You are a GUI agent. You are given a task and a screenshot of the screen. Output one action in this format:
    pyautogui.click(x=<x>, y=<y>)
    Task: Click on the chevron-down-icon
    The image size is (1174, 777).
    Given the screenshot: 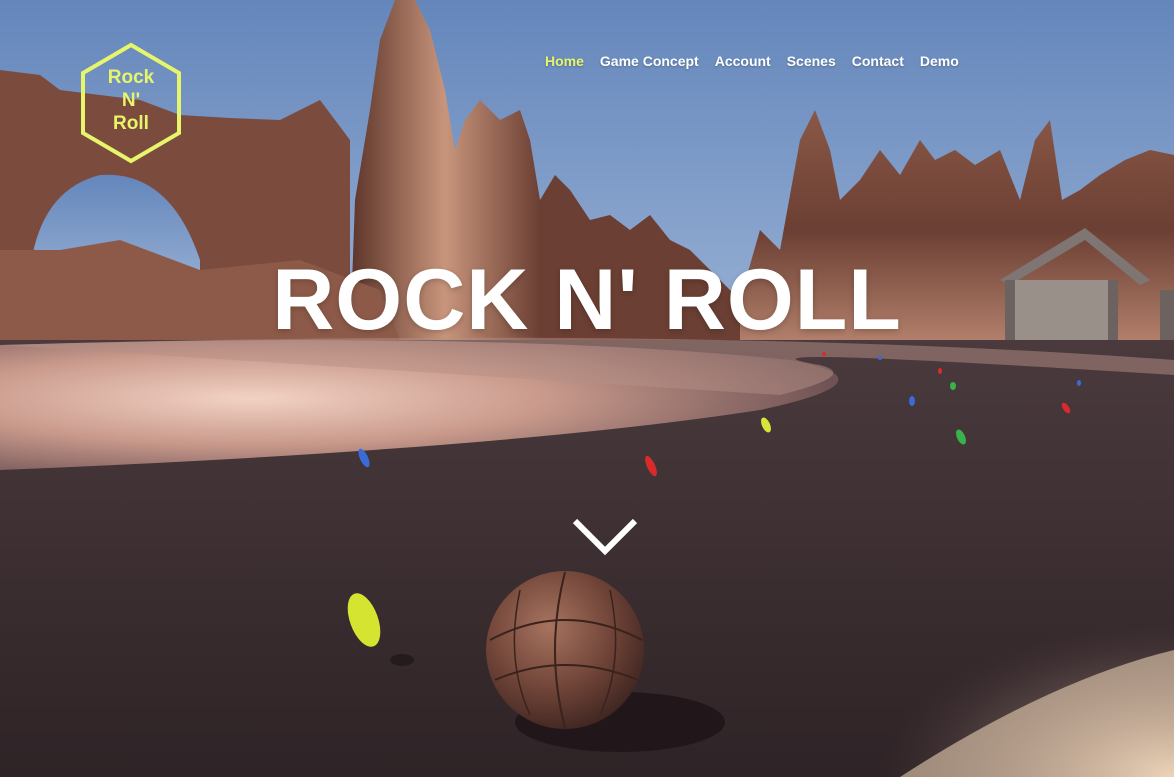 What is the action you would take?
    pyautogui.click(x=605, y=537)
    